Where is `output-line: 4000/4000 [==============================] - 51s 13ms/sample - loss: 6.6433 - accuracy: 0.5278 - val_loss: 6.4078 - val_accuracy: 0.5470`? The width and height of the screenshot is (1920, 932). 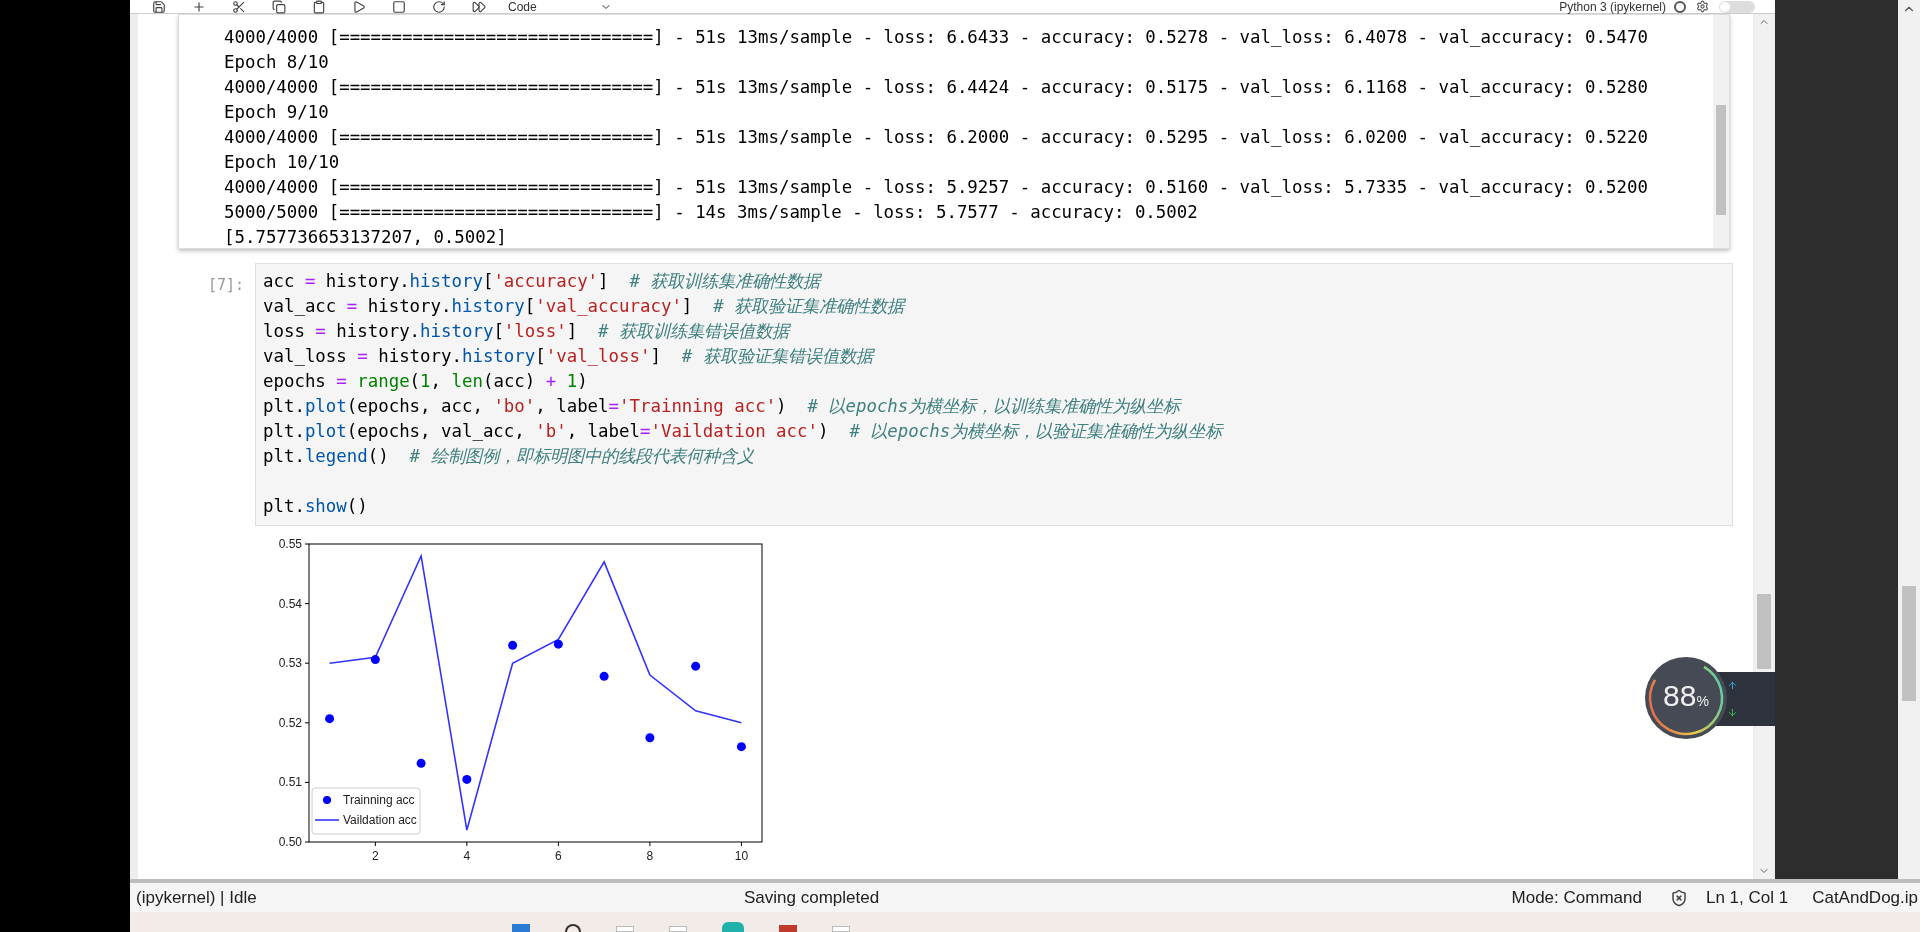 output-line: 4000/4000 [==============================] - 51s 13ms/sample - loss: 6.6433 - accuracy: 0.5278 - val_loss: 6.4078 - val_accuracy: 0.5470 is located at coordinates (936, 37).